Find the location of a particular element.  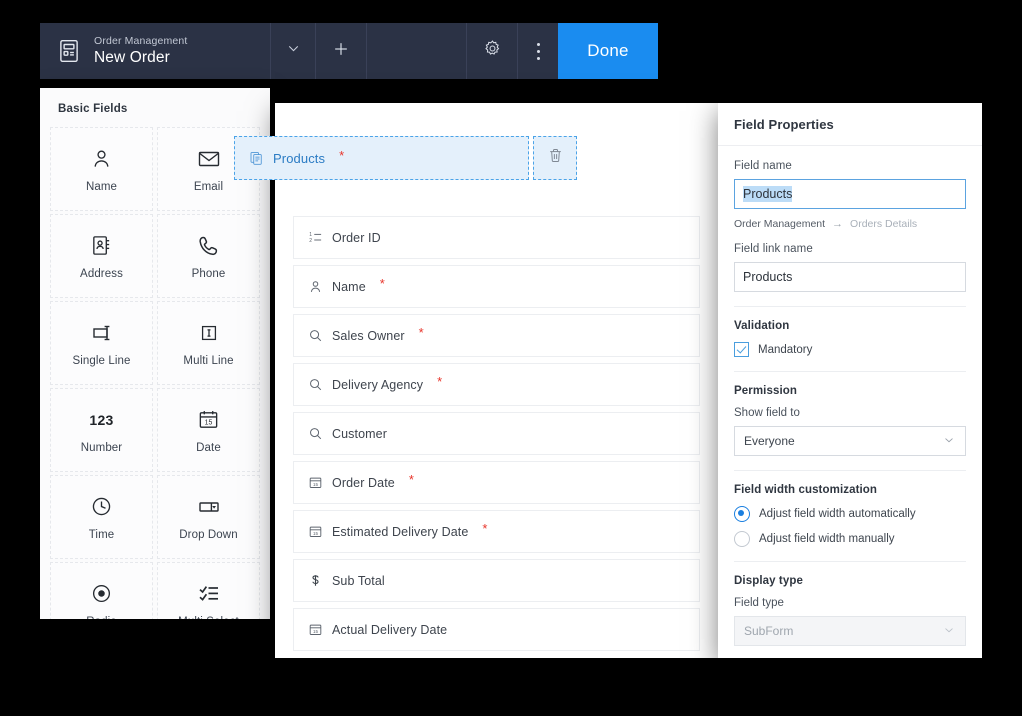

clock-icon is located at coordinates (101, 507).